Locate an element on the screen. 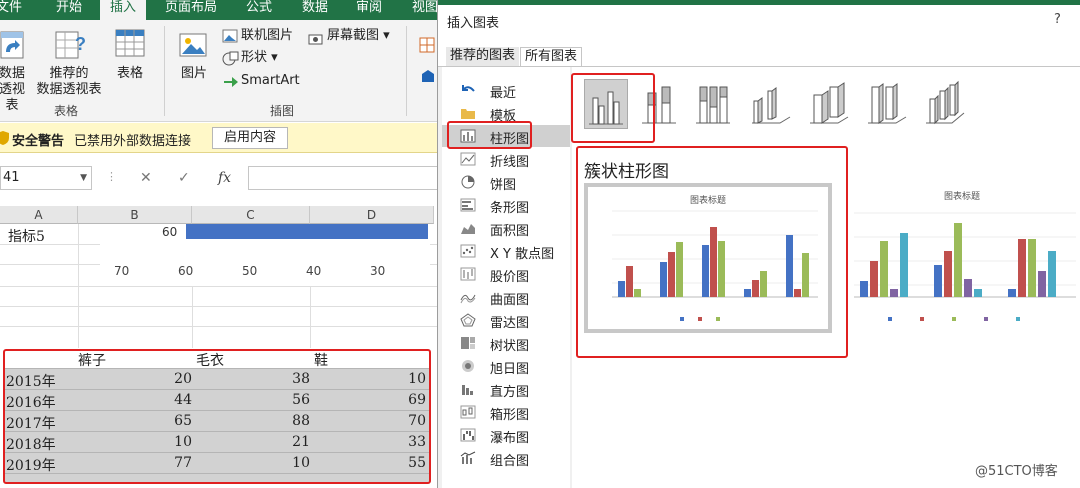  chart-type-combo: 组合图 is located at coordinates (506, 458).